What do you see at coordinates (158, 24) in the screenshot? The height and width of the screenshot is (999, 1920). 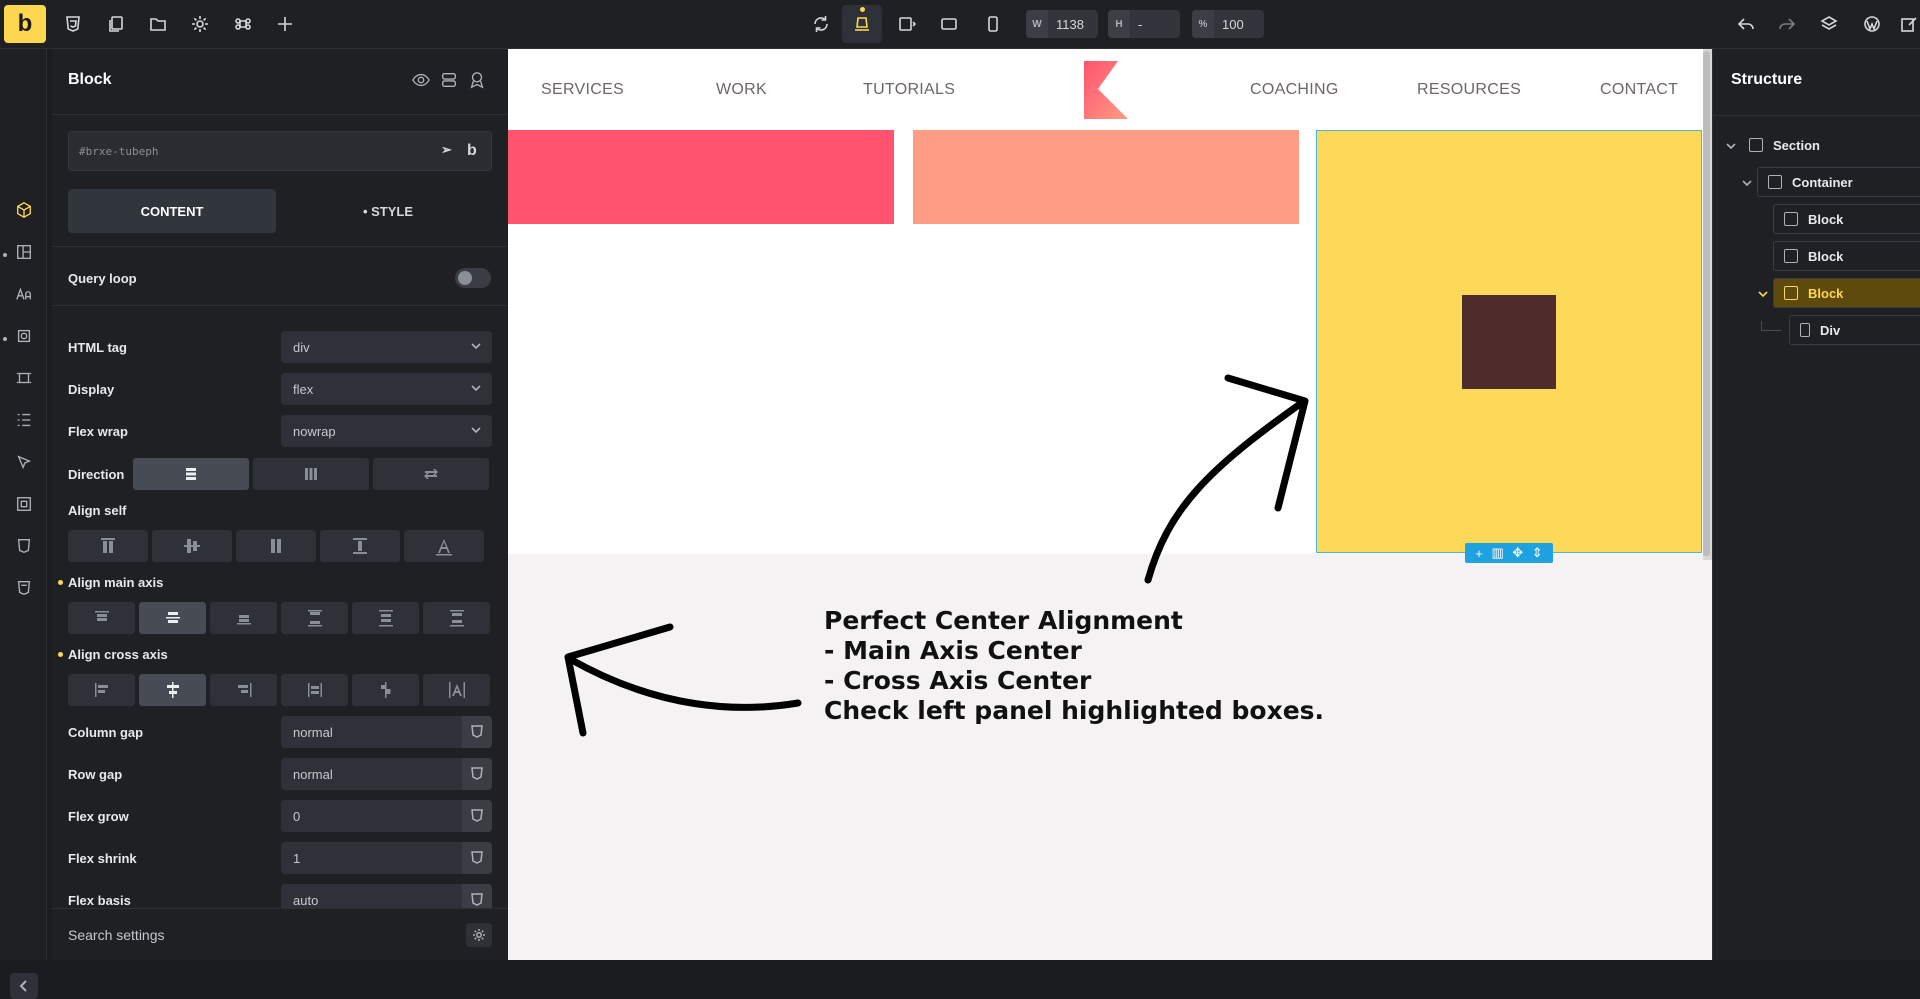 I see `folder-icon` at bounding box center [158, 24].